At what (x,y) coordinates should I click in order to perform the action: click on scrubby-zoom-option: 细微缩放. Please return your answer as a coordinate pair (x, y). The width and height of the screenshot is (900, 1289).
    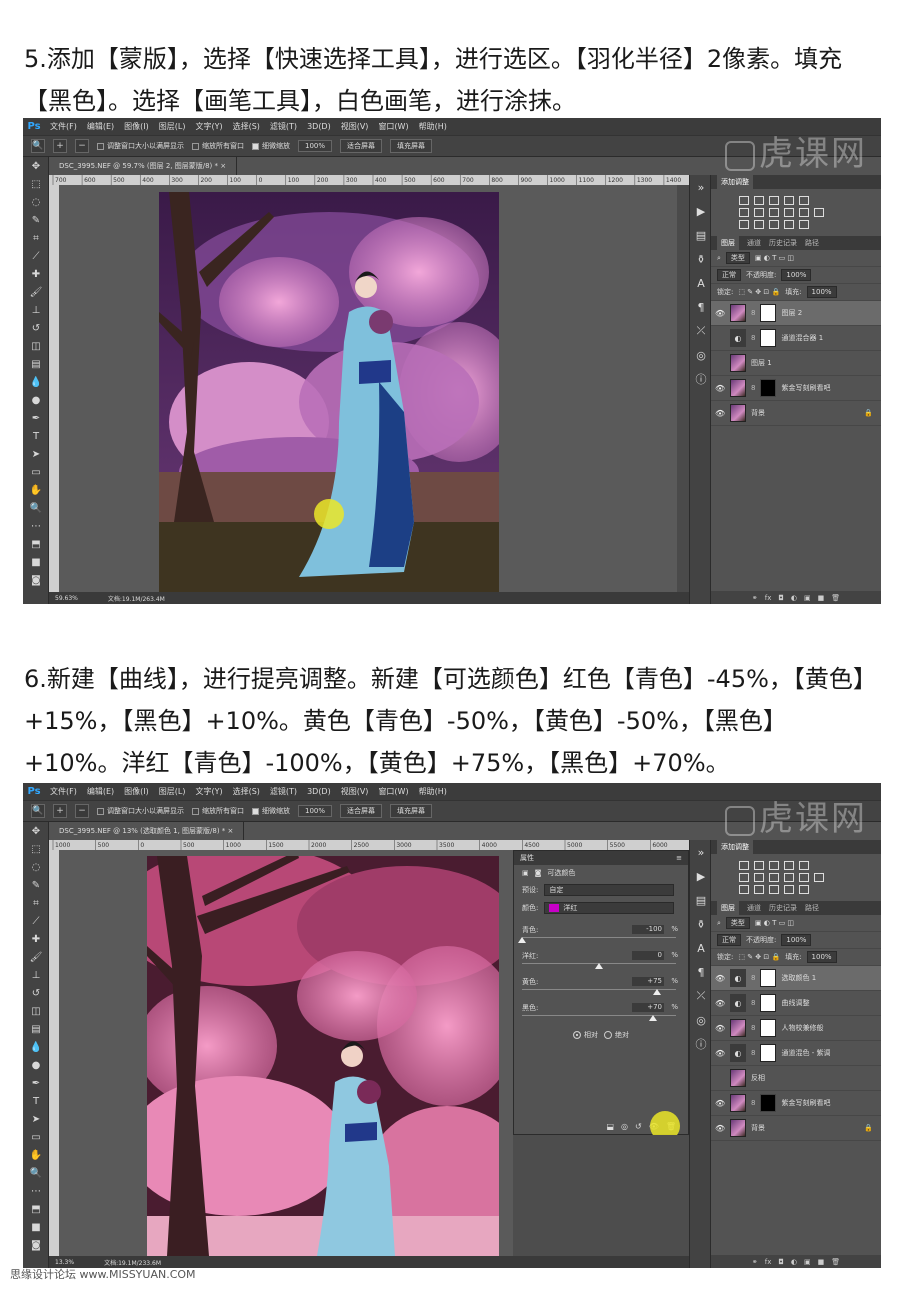
    Looking at the image, I should click on (271, 146).